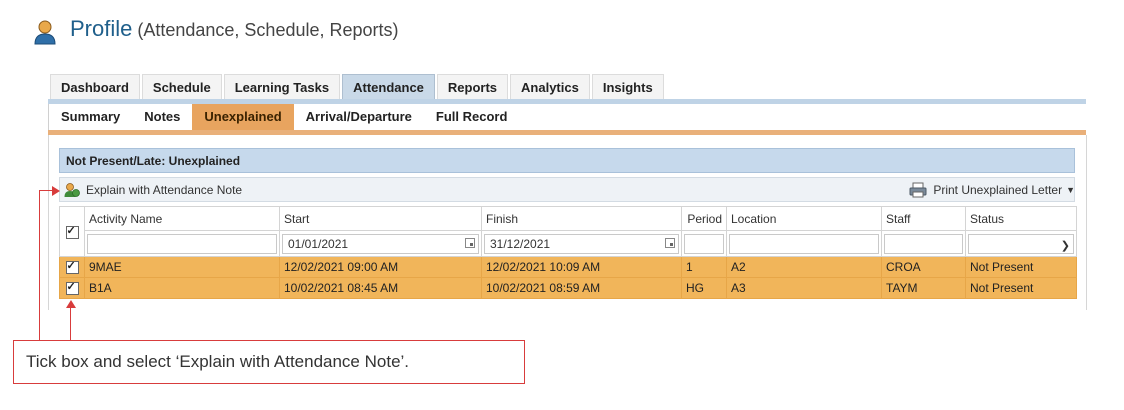 The width and height of the screenshot is (1124, 410). Describe the element at coordinates (45, 32) in the screenshot. I see `user-profile-icon` at that location.